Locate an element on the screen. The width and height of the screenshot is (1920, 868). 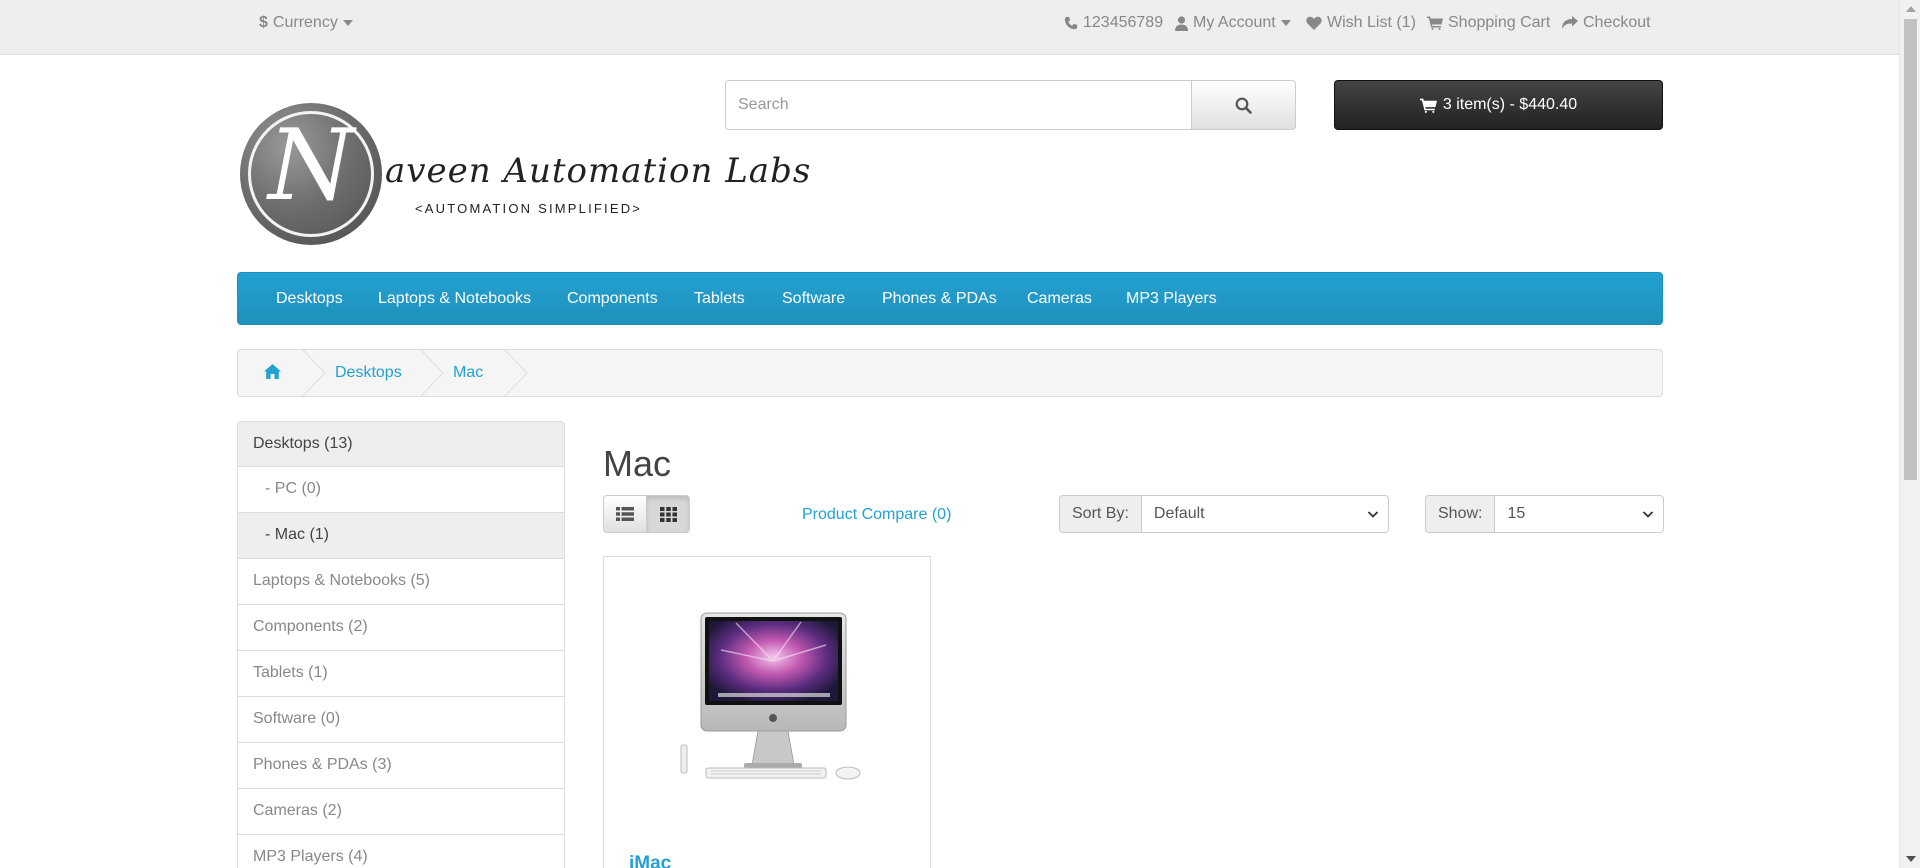
product-card: iMac is located at coordinates (767, 712).